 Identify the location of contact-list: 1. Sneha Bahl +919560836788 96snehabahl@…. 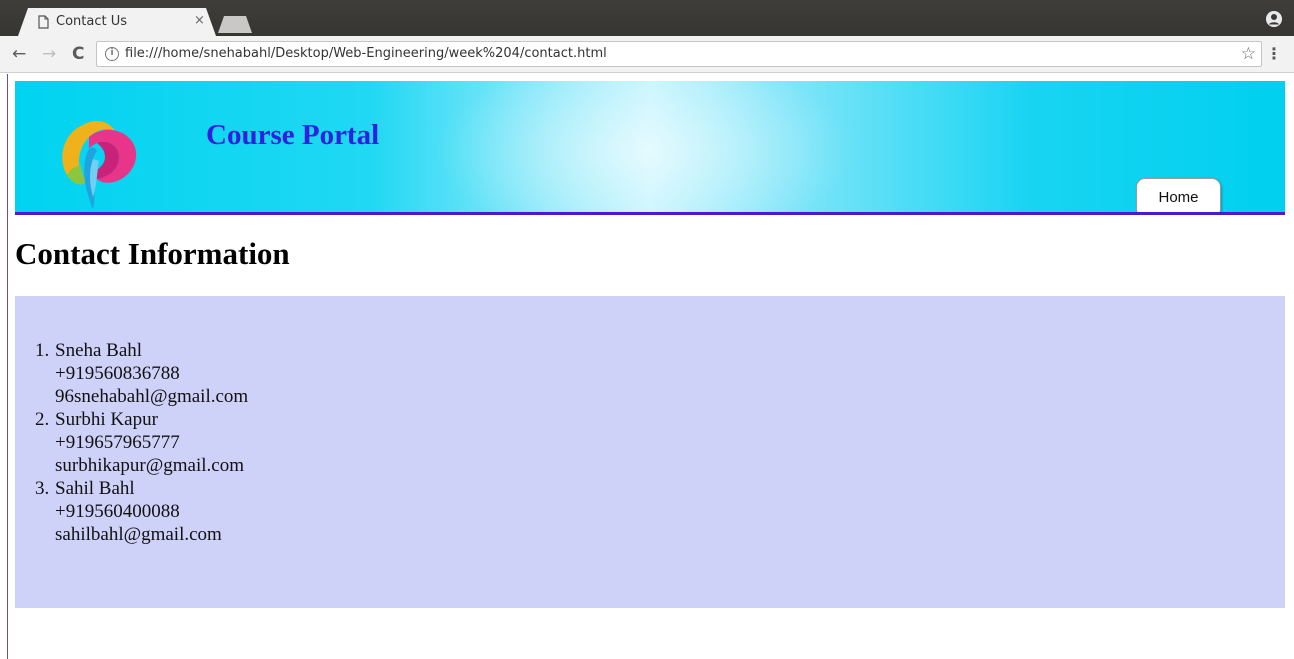
(141, 442).